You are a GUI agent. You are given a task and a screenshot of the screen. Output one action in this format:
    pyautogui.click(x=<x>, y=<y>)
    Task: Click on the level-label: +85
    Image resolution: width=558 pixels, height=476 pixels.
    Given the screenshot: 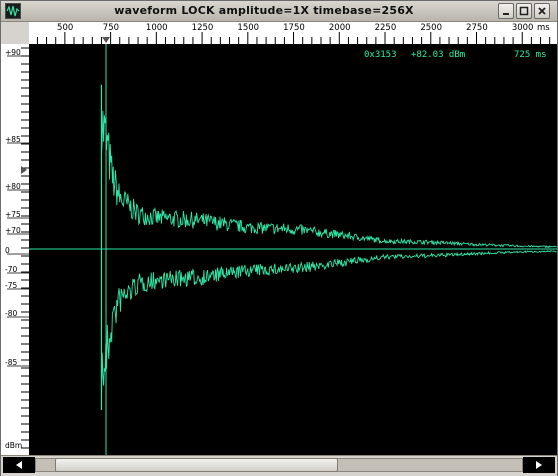 What is the action you would take?
    pyautogui.click(x=13, y=139)
    